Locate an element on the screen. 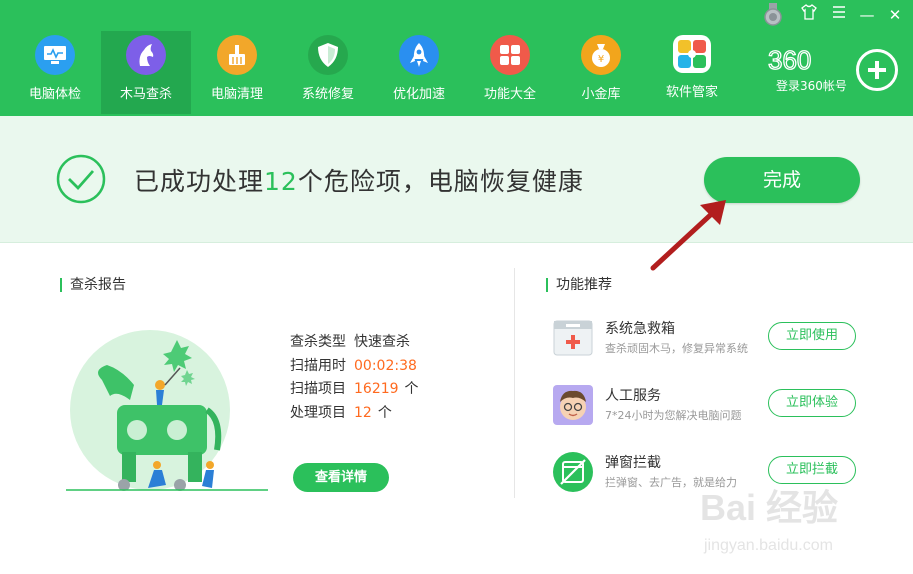 Image resolution: width=913 pixels, height=574 pixels. nav-item-vault: ¥ 小金库 is located at coordinates (601, 72).